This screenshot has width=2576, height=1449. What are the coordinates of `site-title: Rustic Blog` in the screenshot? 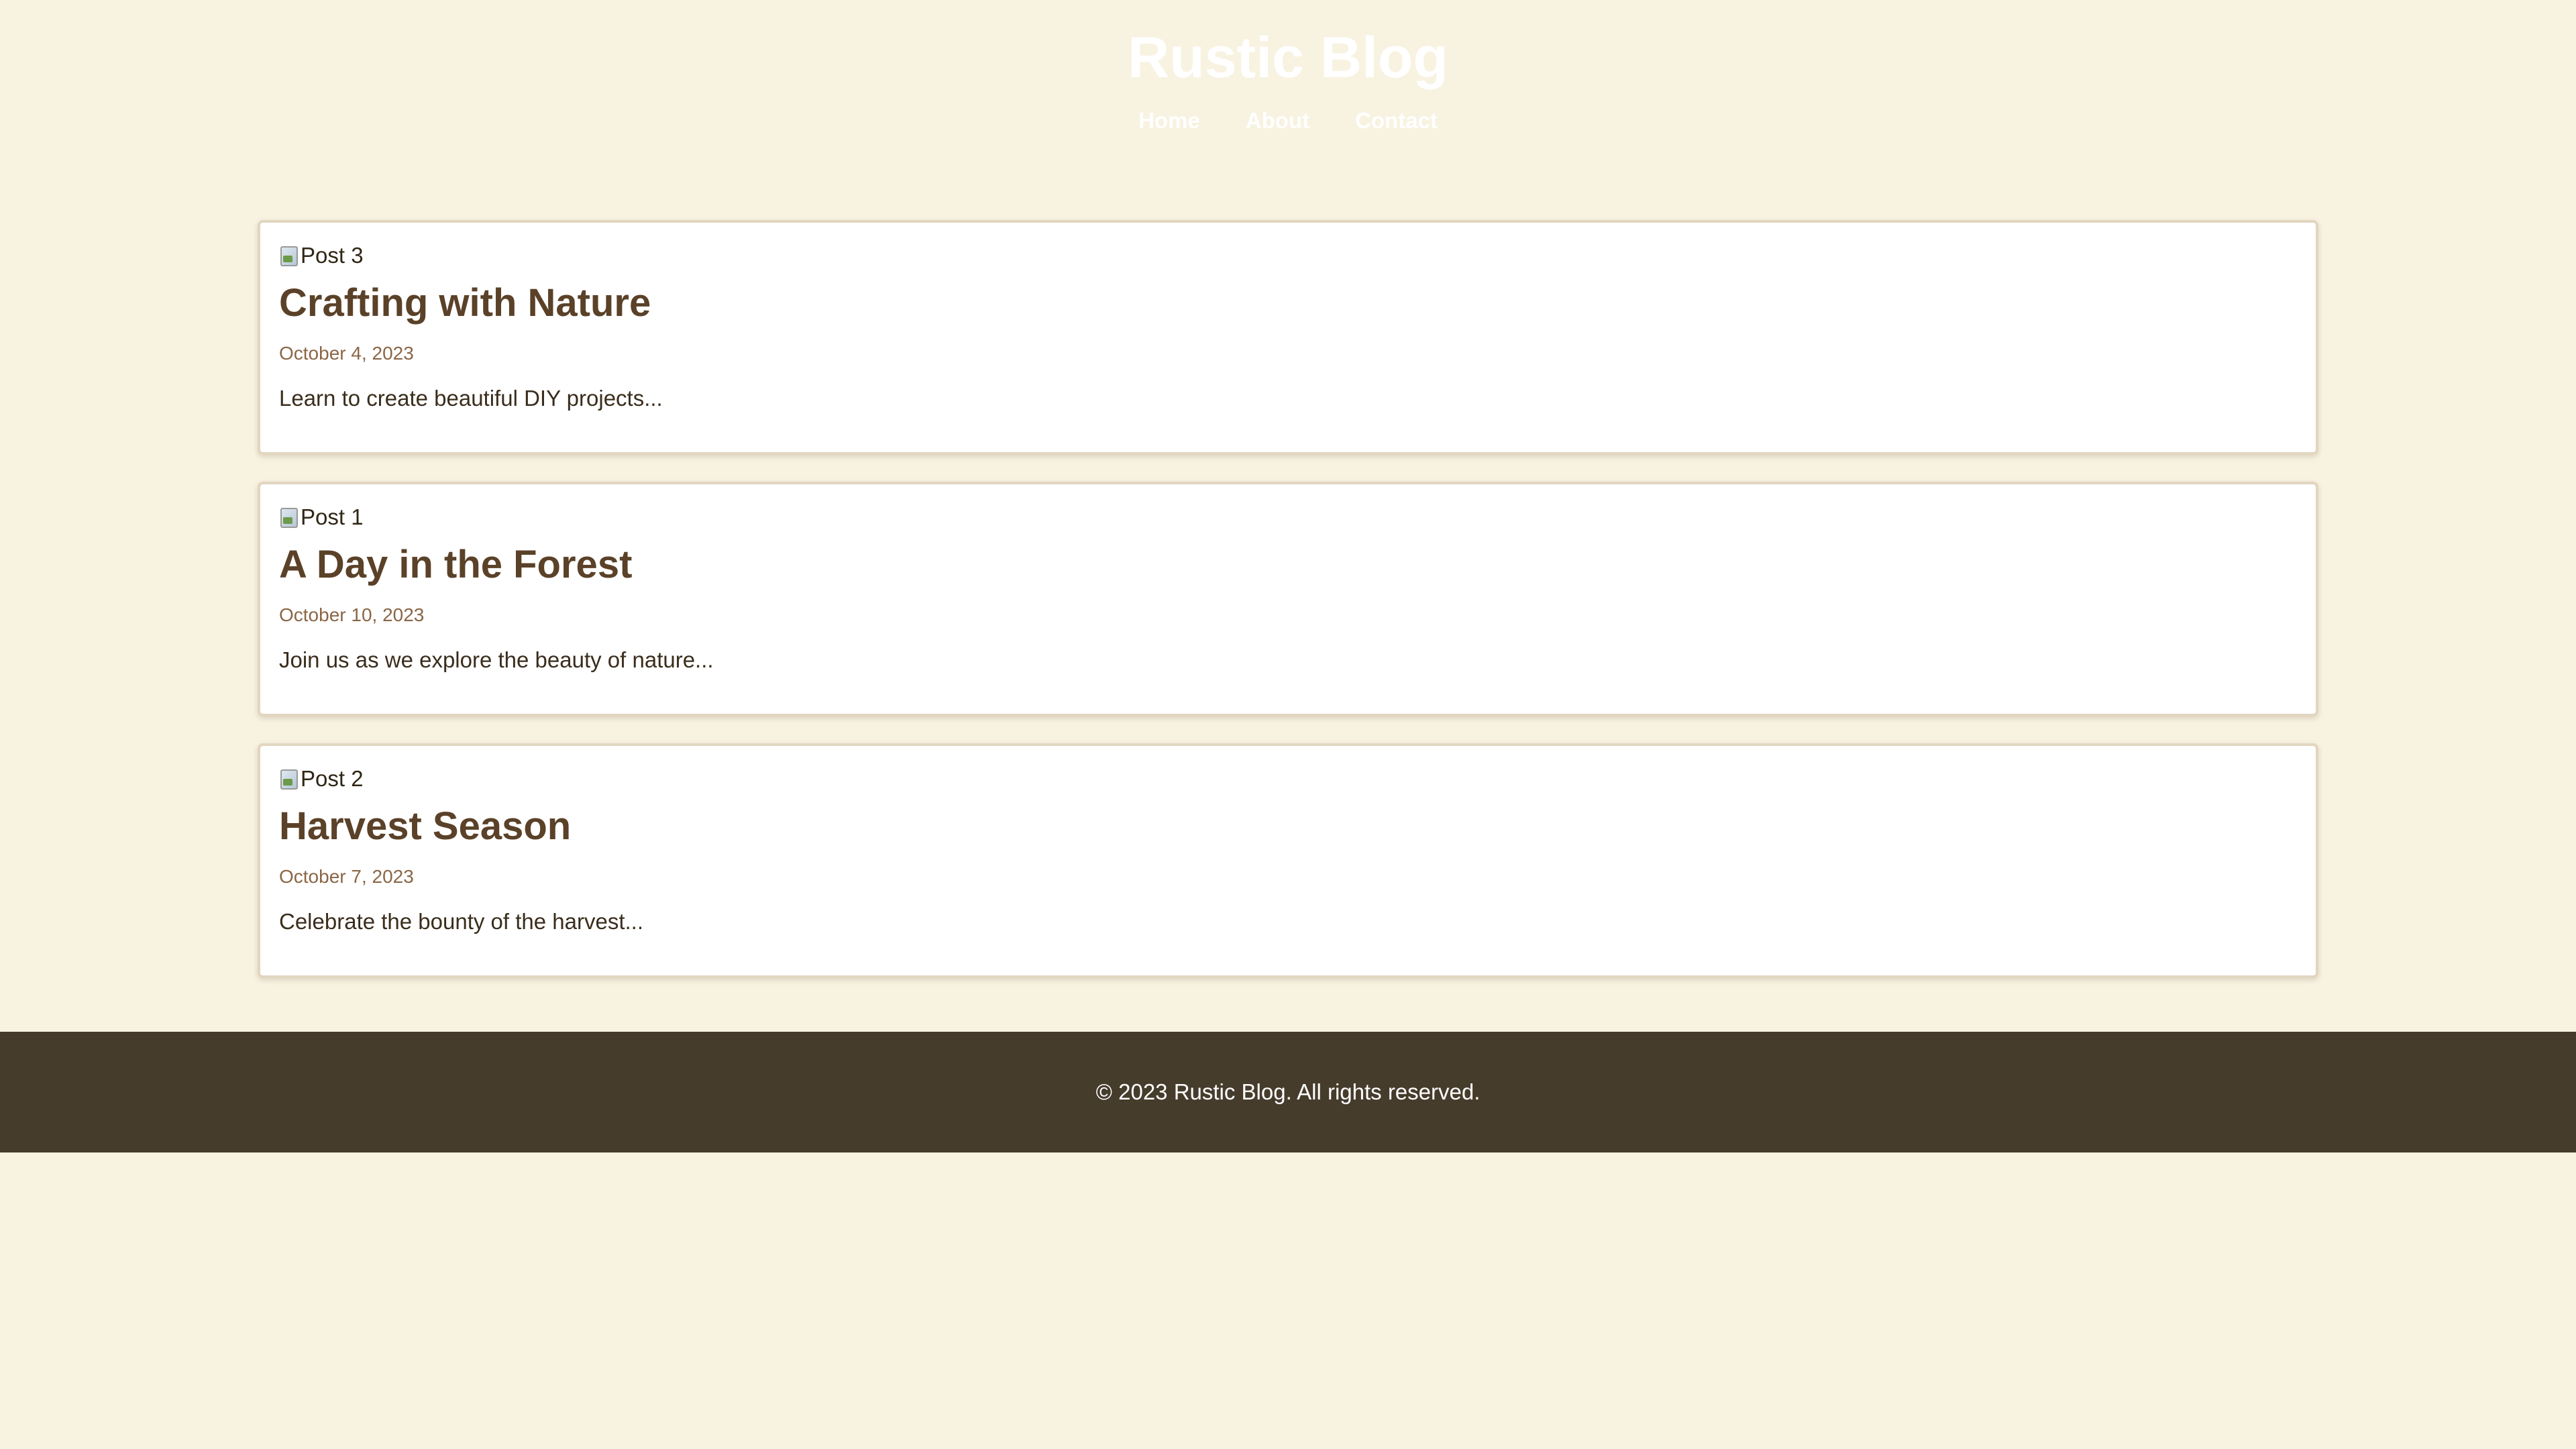 It's located at (1288, 57).